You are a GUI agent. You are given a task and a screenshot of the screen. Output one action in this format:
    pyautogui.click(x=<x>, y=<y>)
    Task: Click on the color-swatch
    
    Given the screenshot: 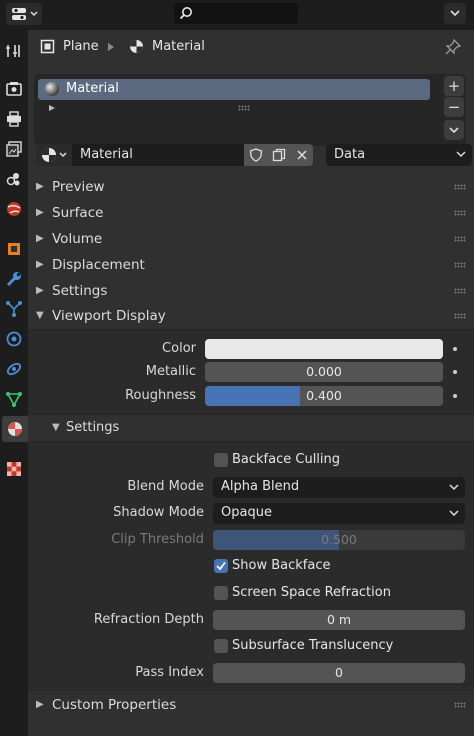 What is the action you would take?
    pyautogui.click(x=324, y=349)
    